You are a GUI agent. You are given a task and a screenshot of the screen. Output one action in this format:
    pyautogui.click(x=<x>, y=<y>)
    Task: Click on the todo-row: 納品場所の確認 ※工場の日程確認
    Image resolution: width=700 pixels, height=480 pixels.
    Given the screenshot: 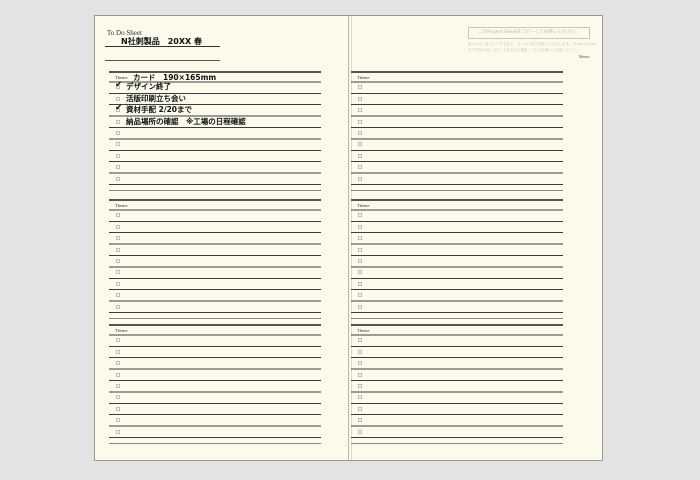 What is the action you would take?
    pyautogui.click(x=215, y=122)
    